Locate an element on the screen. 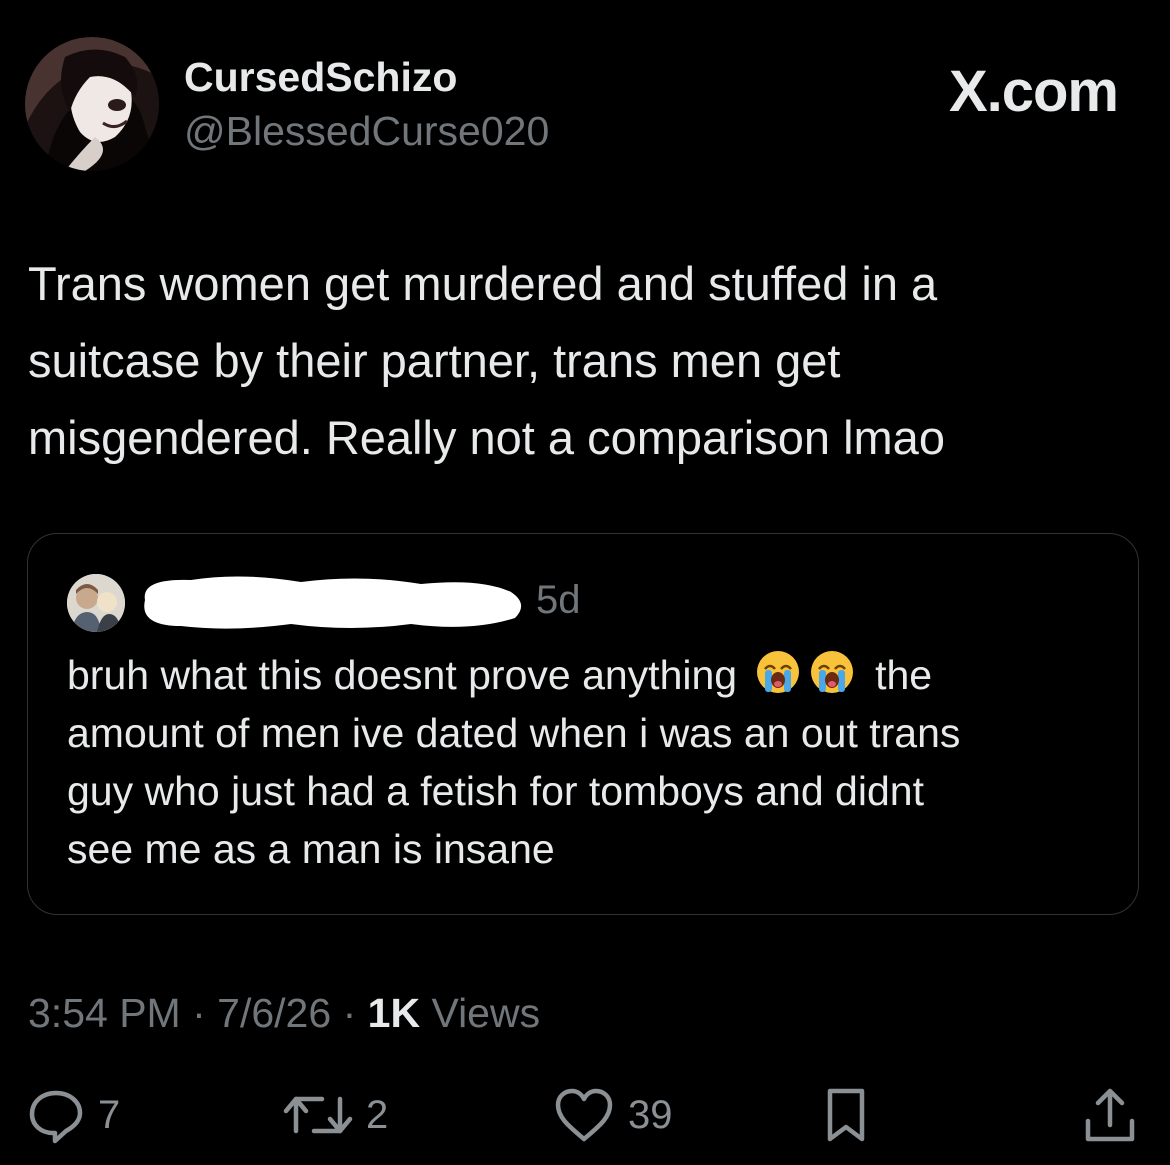 The width and height of the screenshot is (1170, 1165). share-icon is located at coordinates (1110, 1115).